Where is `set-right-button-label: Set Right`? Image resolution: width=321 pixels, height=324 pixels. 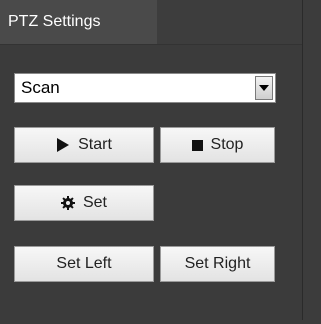 set-right-button-label: Set Right is located at coordinates (217, 263).